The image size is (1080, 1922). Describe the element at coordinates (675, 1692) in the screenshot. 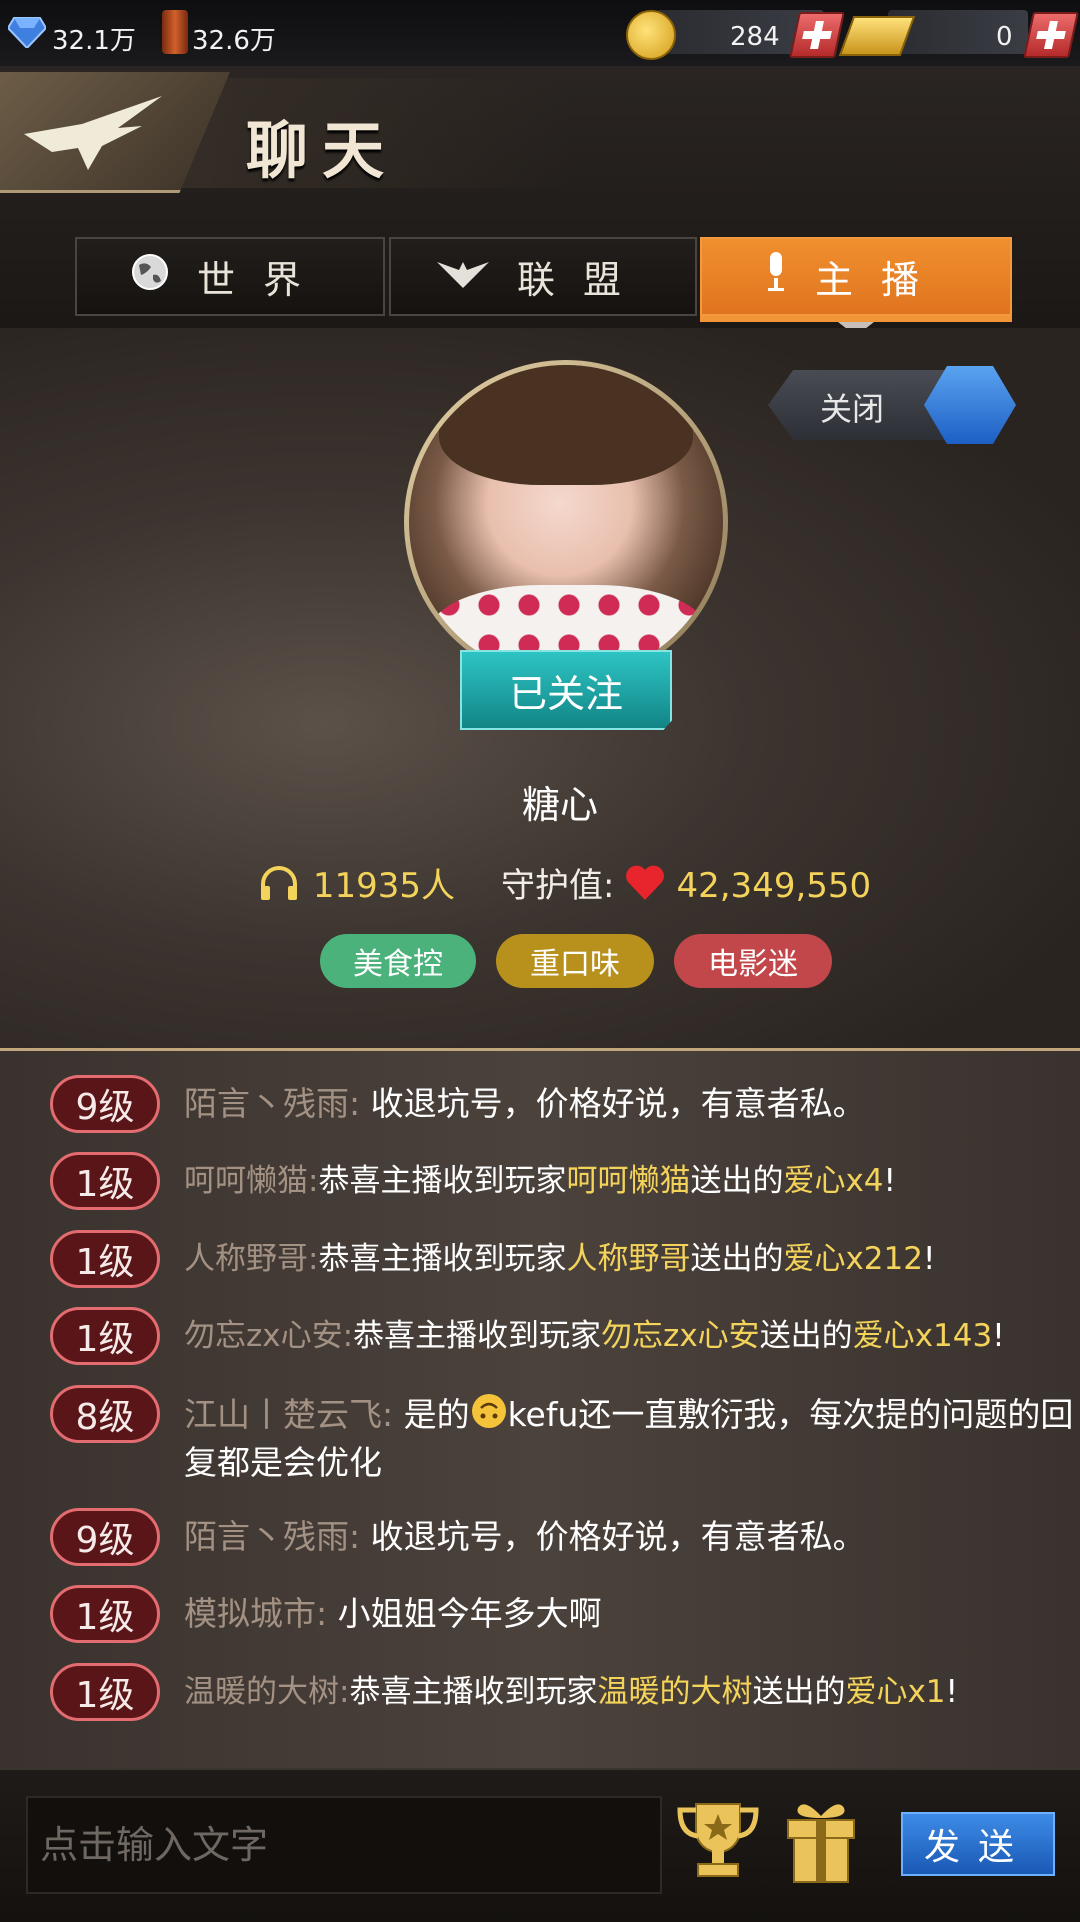

I see `gift-sender: 温暖的大树` at that location.